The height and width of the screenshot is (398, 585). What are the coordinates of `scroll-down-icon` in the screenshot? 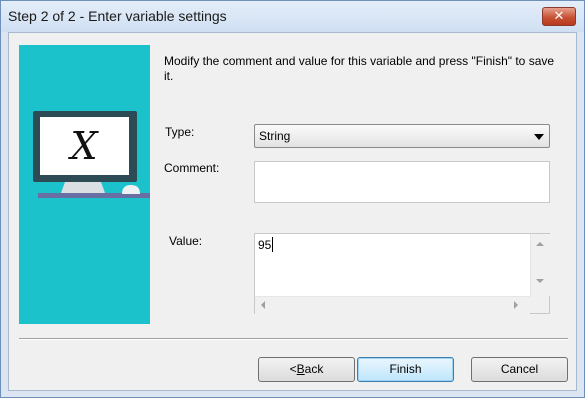 It's located at (540, 281).